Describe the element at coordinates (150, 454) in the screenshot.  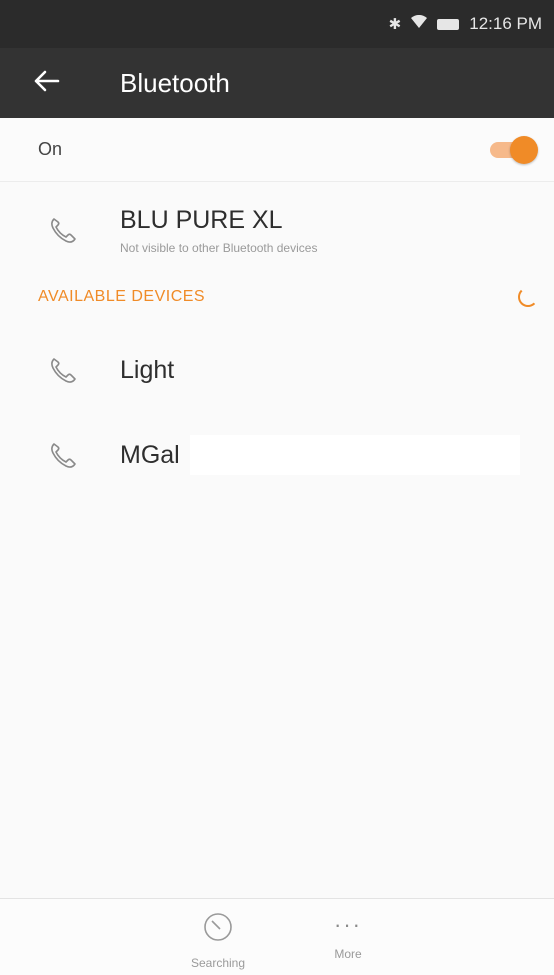
I see `device-name: MGal` at that location.